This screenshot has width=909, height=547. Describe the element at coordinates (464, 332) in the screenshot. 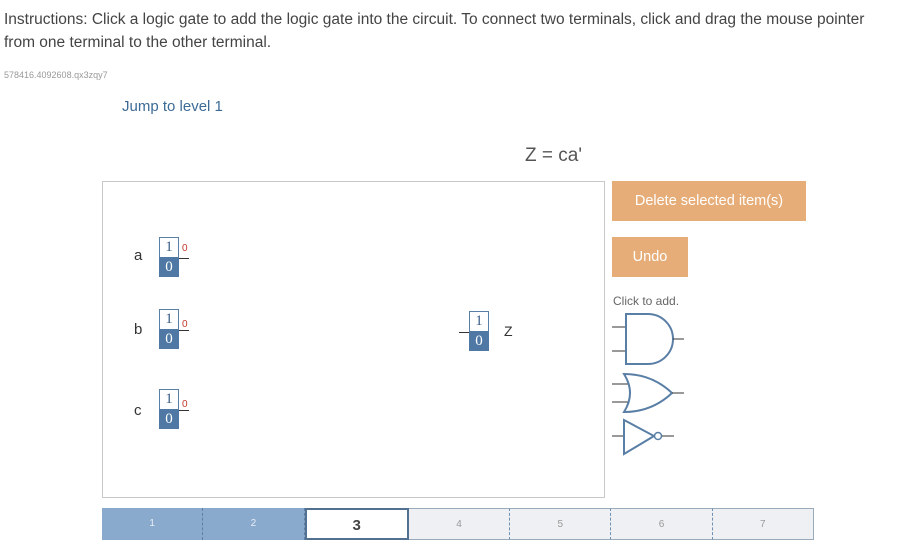

I see `input-terminal-z` at that location.